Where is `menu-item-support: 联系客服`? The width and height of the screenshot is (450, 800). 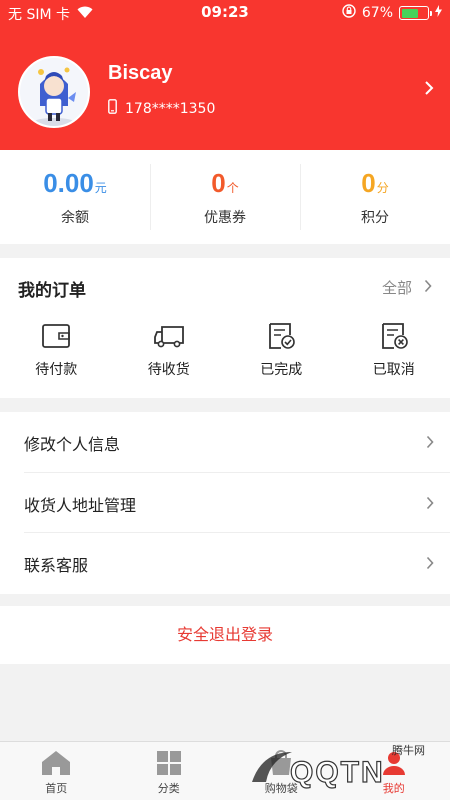
menu-item-support: 联系客服 is located at coordinates (237, 563).